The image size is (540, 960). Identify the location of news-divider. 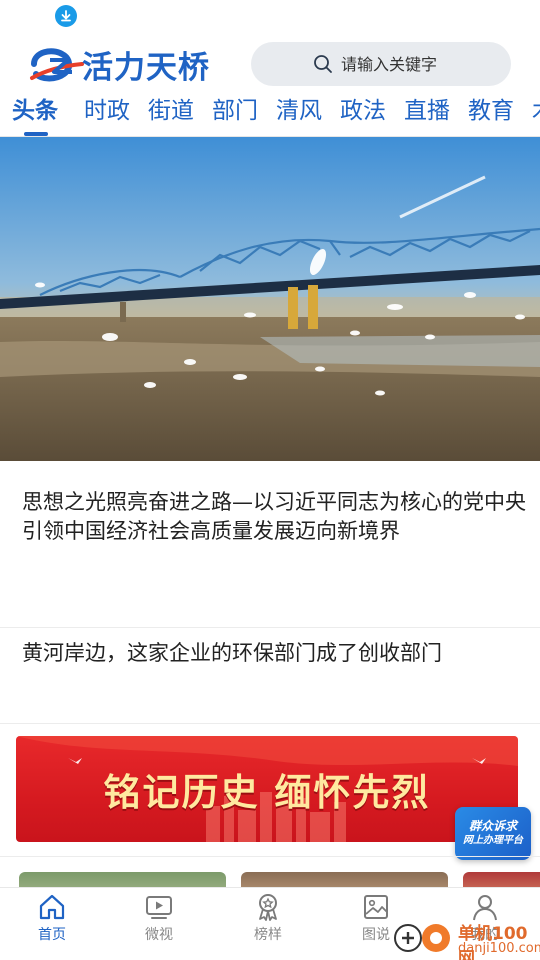
(270, 723).